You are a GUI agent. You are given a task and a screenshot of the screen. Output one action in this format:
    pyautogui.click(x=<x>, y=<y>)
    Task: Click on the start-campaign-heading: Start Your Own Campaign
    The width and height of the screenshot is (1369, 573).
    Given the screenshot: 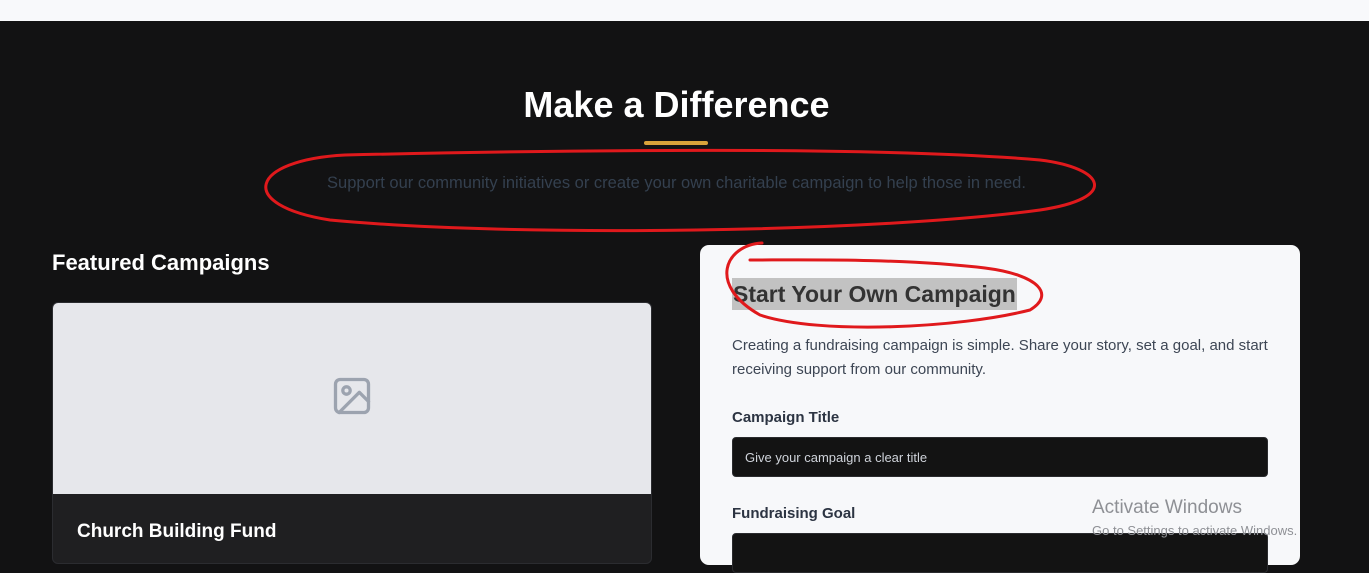 What is the action you would take?
    pyautogui.click(x=874, y=294)
    